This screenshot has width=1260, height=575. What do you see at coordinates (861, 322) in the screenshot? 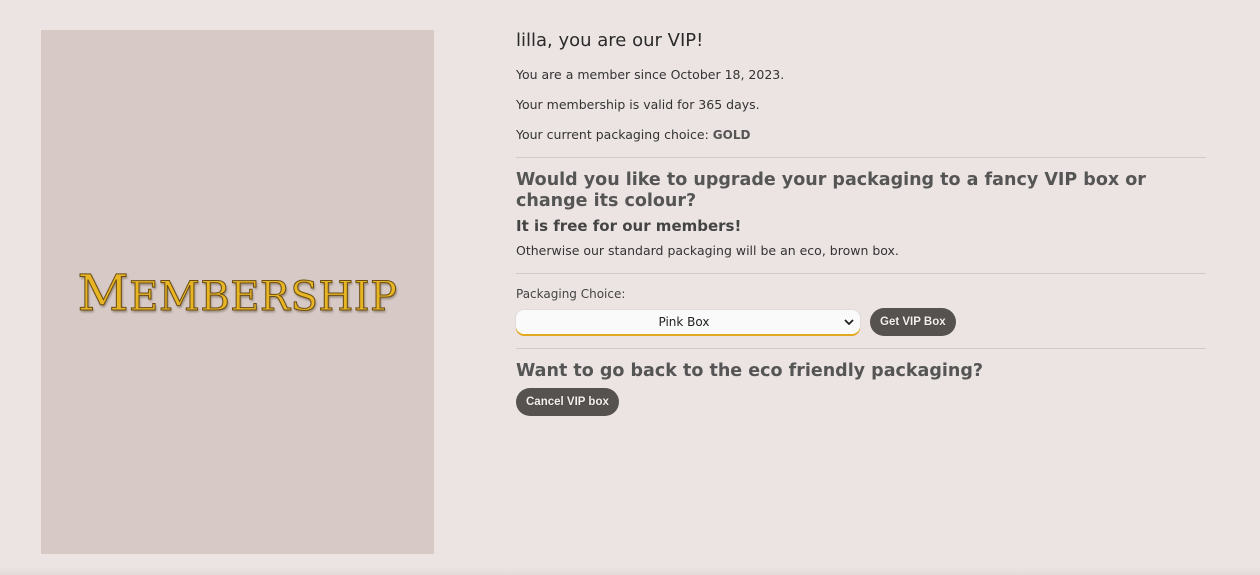
I see `packaging-form: Pink Box Get VIP Box` at bounding box center [861, 322].